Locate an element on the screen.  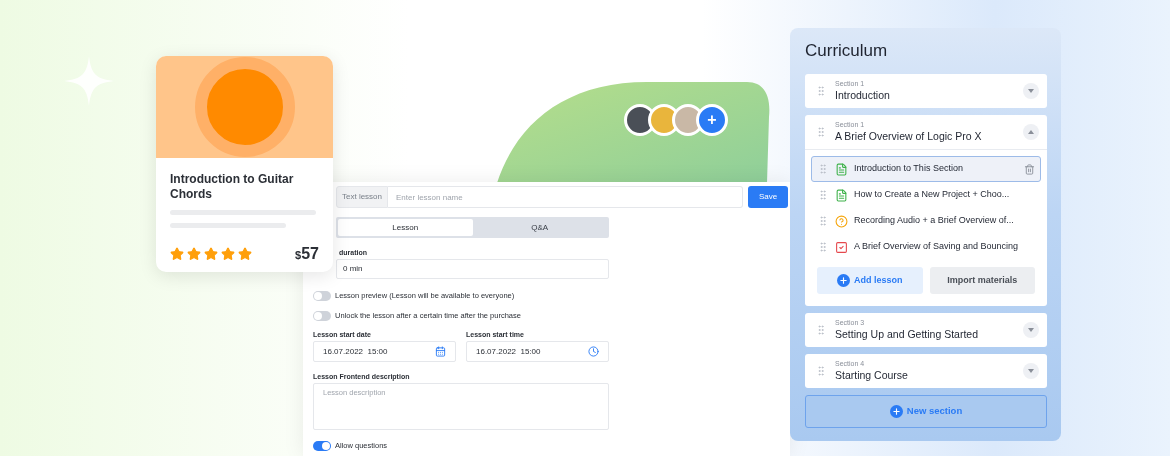
duration-field: 0 min is located at coordinates (472, 269).